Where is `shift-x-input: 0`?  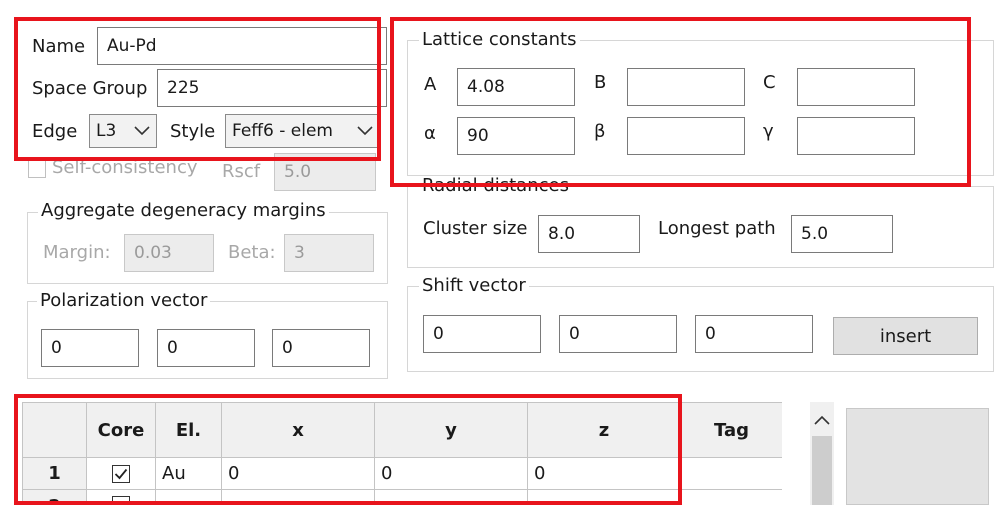 shift-x-input: 0 is located at coordinates (482, 334).